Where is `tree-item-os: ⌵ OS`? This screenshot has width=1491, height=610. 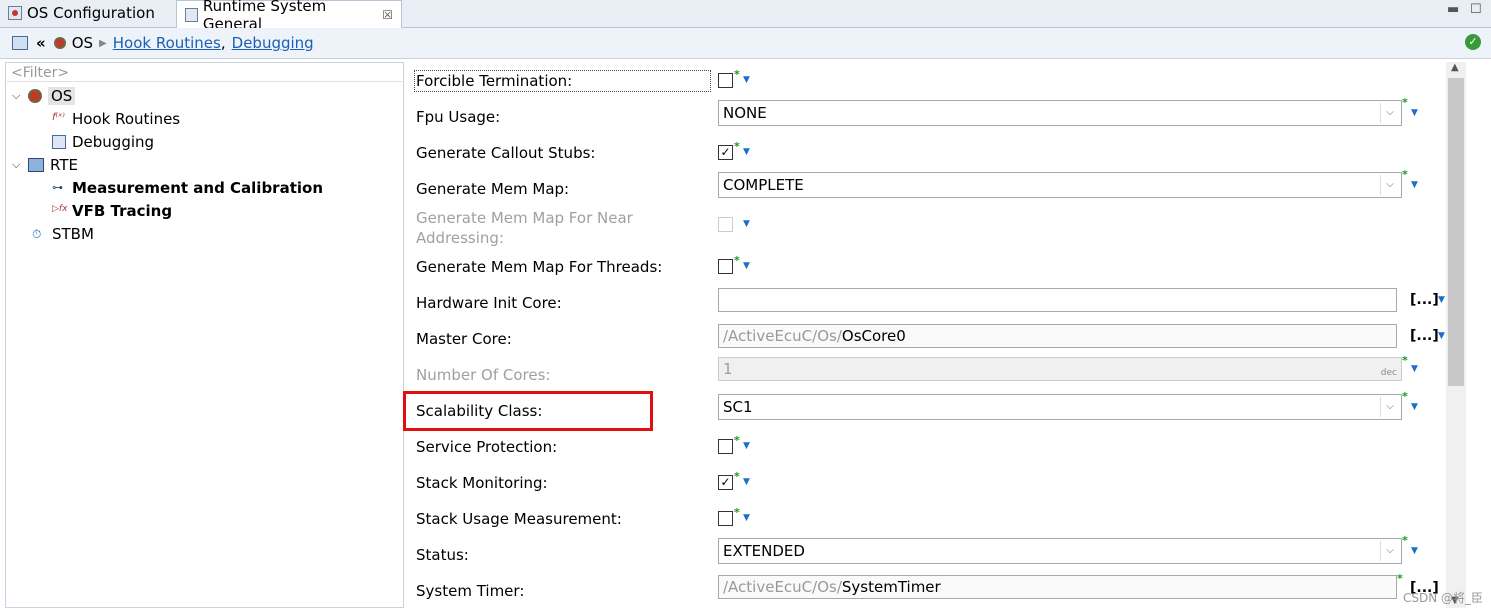 tree-item-os: ⌵ OS is located at coordinates (44, 96).